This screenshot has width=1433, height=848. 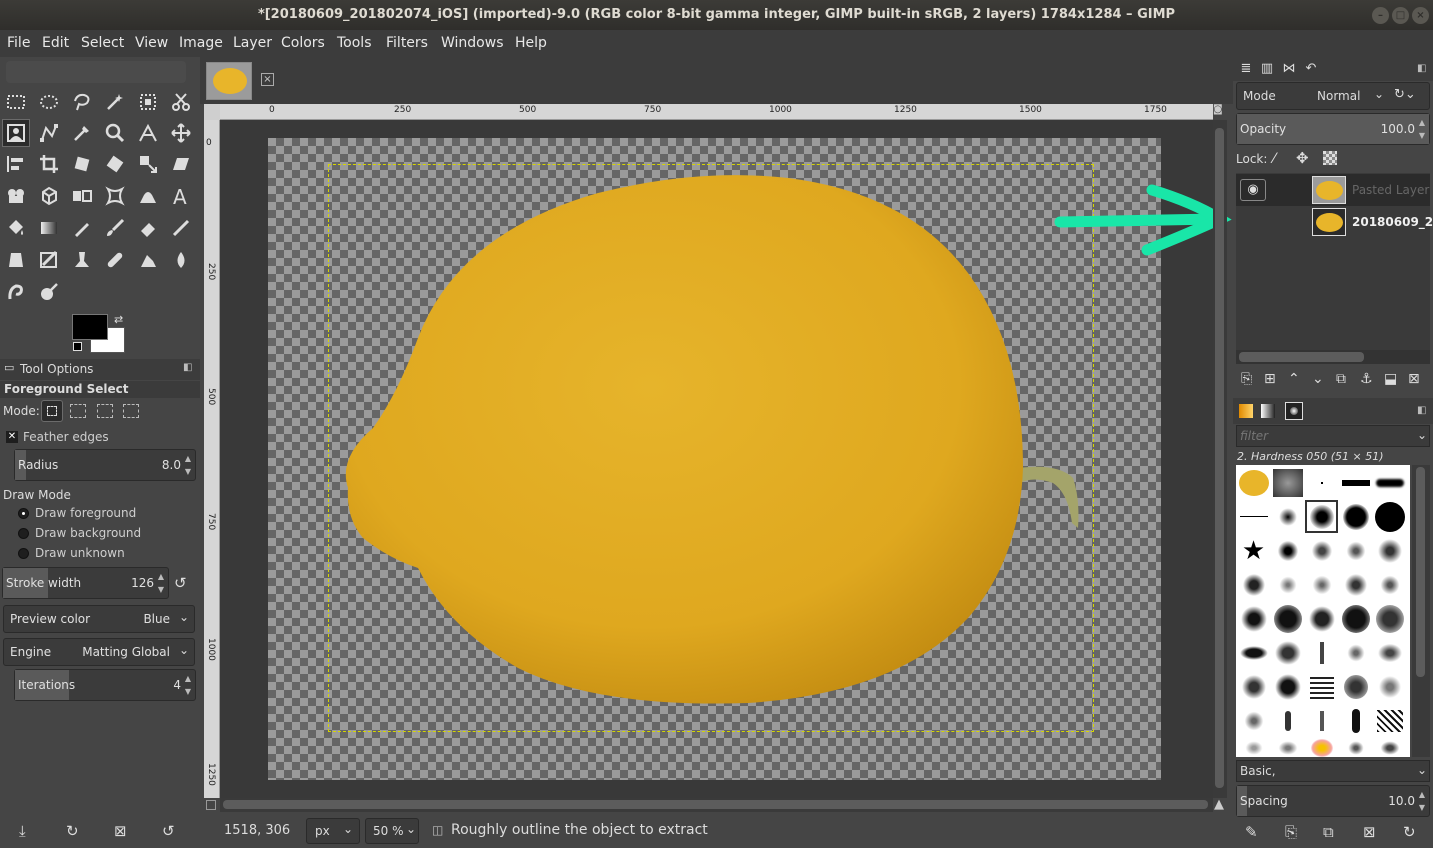 I want to click on perspective-clone-tool, so click(x=148, y=260).